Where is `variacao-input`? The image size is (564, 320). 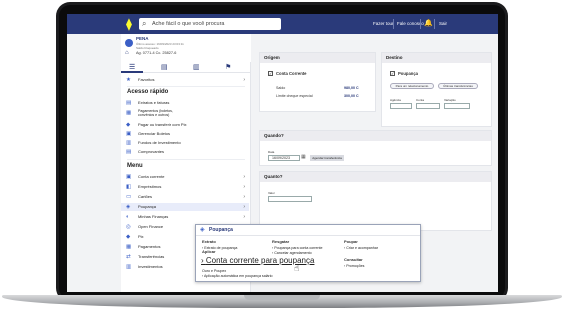 variacao-input is located at coordinates (457, 106).